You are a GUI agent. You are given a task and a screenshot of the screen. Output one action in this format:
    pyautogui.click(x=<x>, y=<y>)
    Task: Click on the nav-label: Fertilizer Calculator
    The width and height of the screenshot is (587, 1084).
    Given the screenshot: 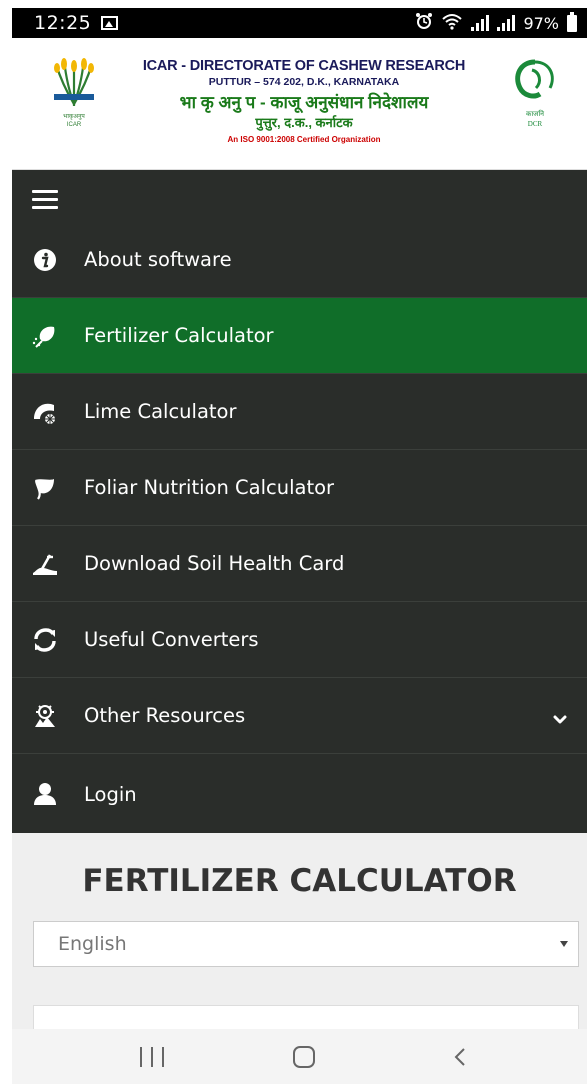 What is the action you would take?
    pyautogui.click(x=179, y=335)
    